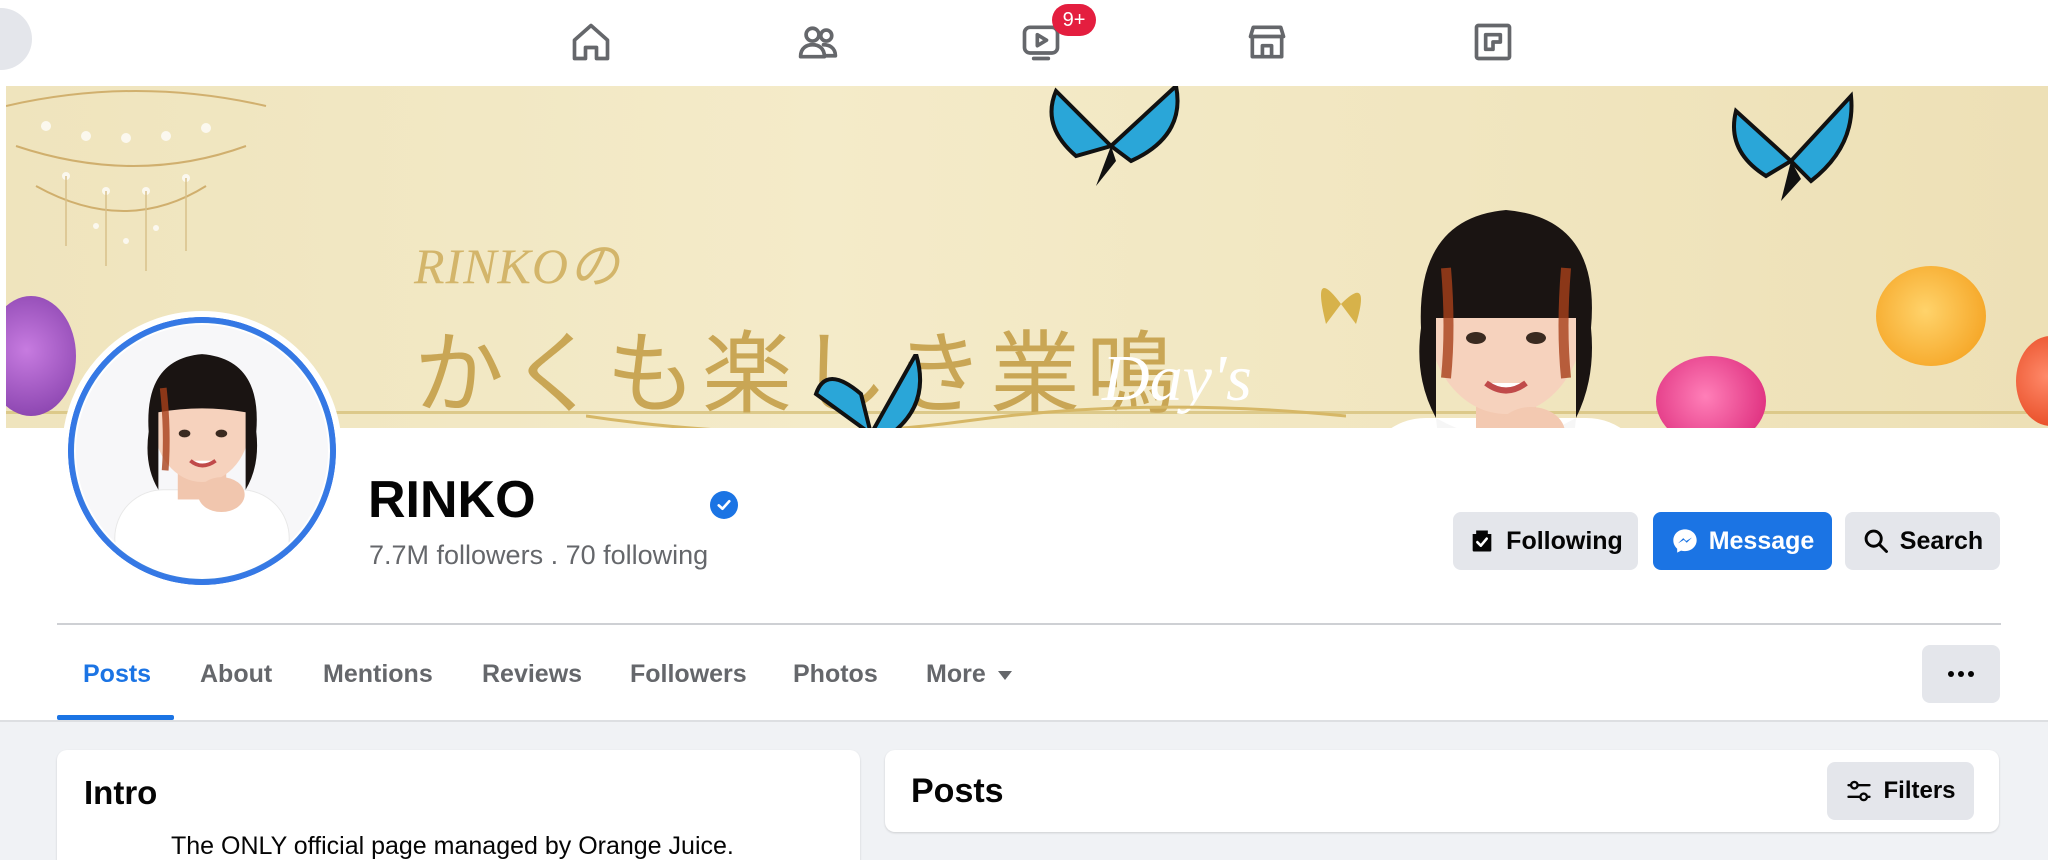 The width and height of the screenshot is (2048, 860). I want to click on dropdown-caret-icon, so click(1004, 675).